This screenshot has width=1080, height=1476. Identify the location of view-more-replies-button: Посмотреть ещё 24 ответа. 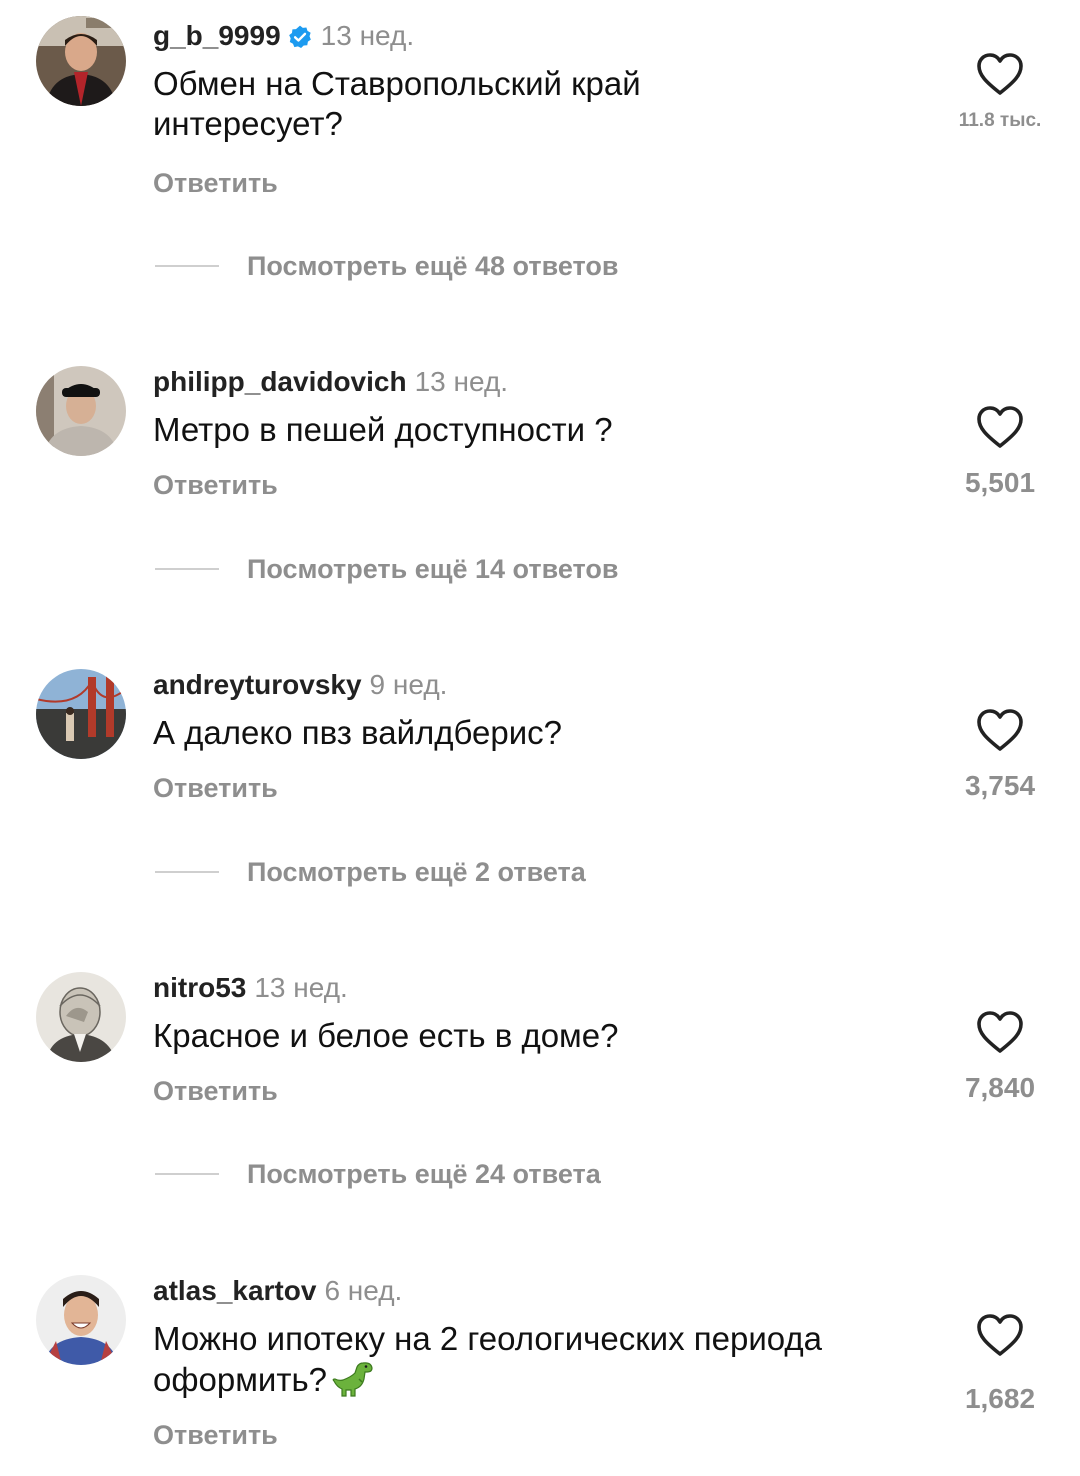
(378, 1174).